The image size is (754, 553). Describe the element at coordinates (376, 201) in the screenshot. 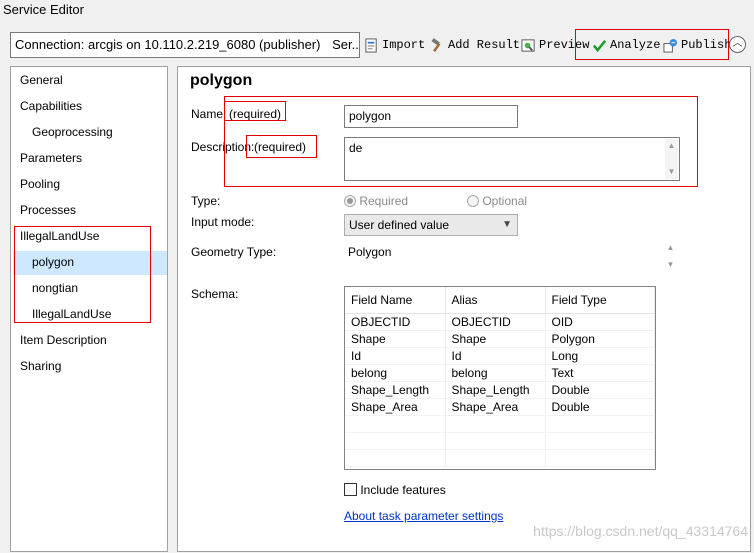

I see `type-required-radio: Required` at that location.